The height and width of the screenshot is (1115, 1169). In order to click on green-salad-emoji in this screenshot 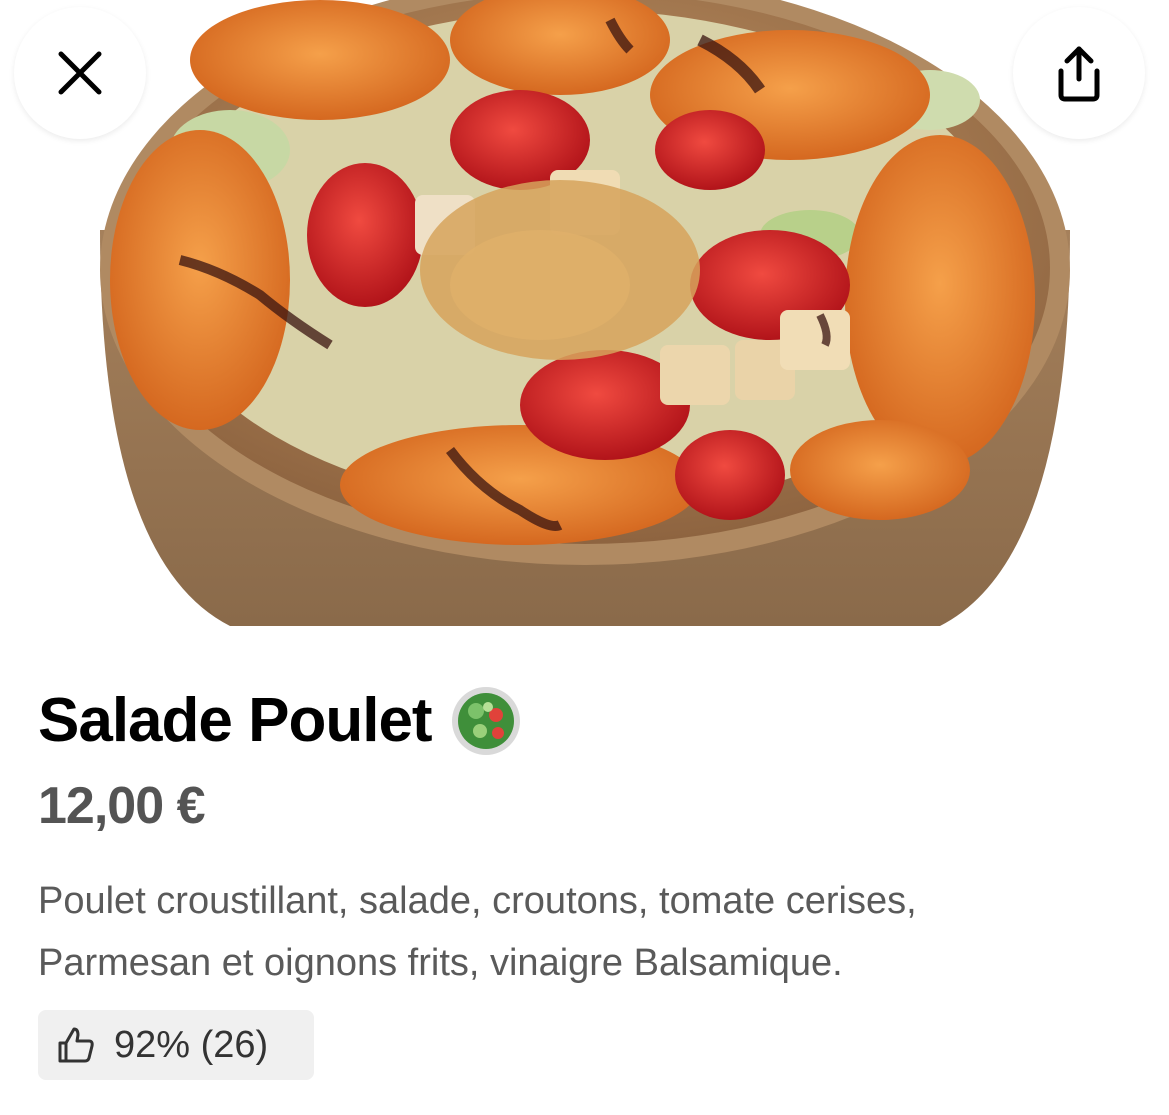, I will do `click(485, 721)`.